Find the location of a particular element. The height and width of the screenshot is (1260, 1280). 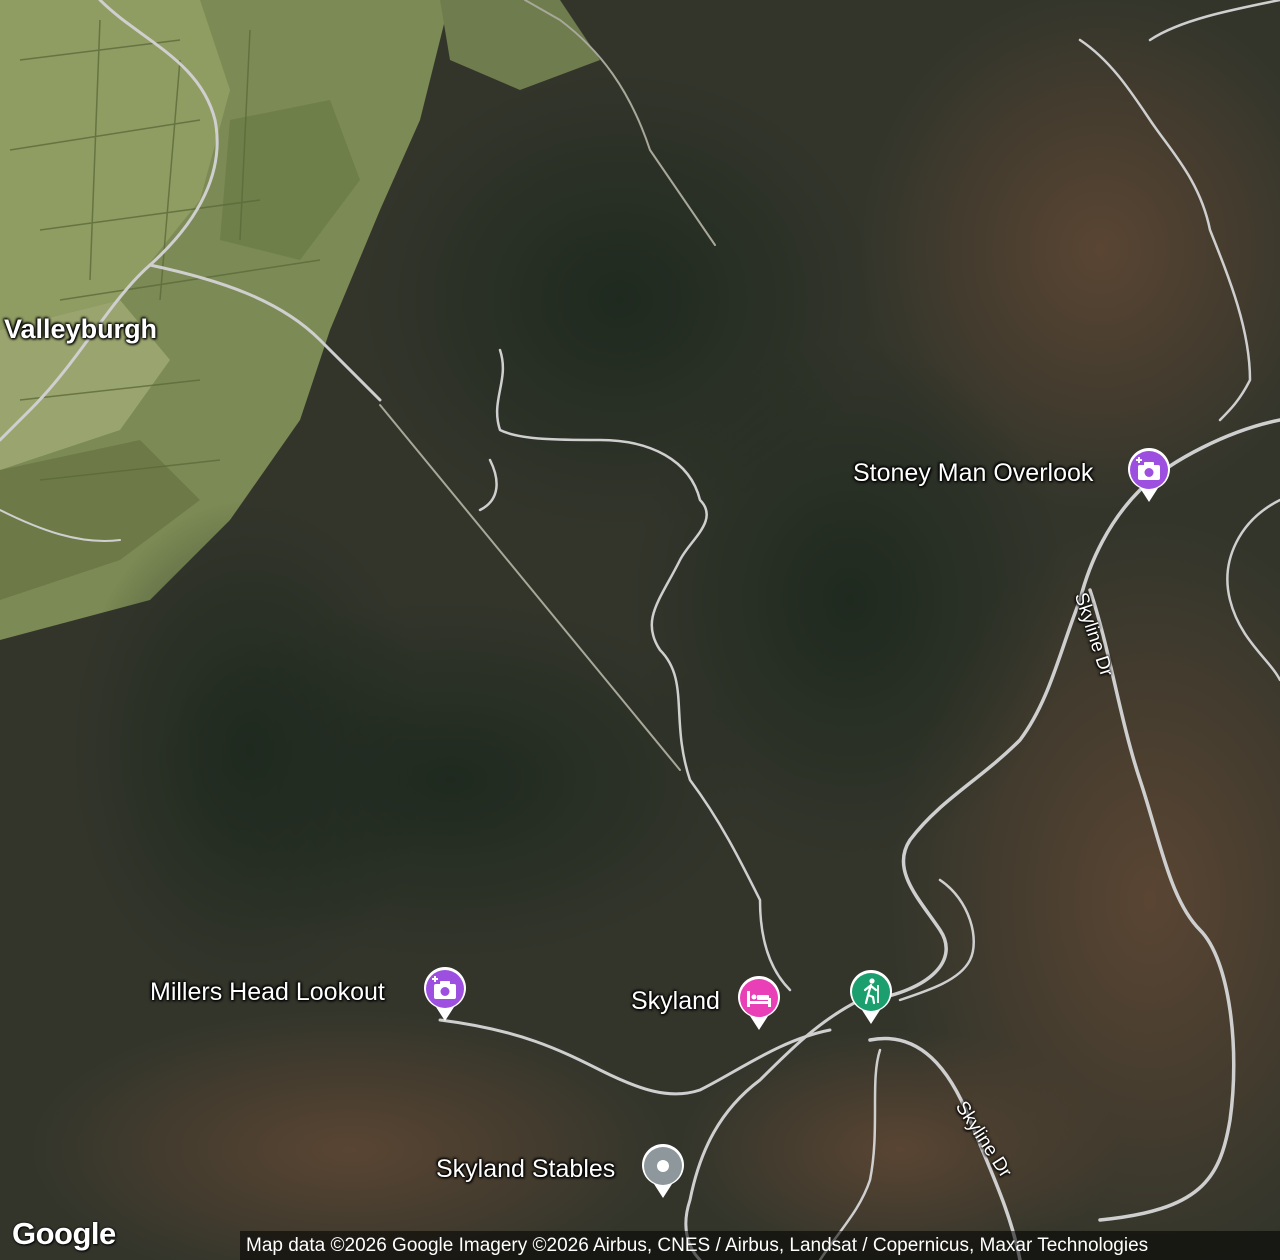

hiker-icon is located at coordinates (871, 997).